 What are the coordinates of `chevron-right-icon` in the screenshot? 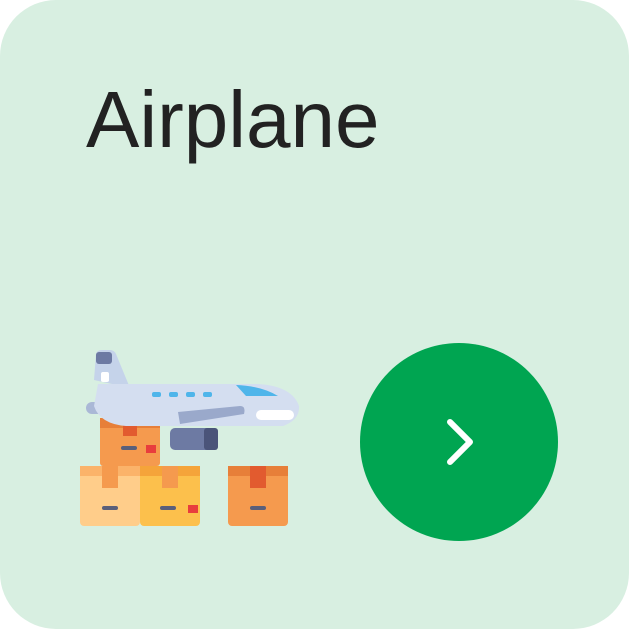 It's located at (460, 442).